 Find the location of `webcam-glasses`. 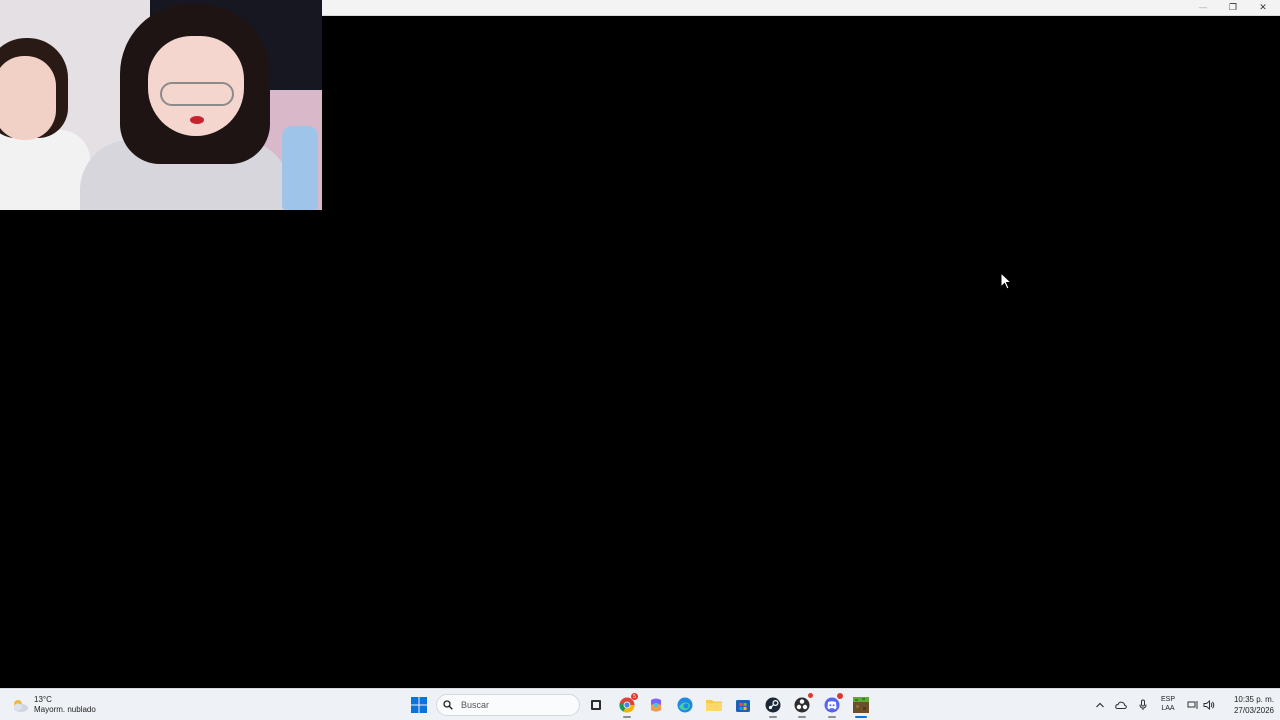

webcam-glasses is located at coordinates (197, 94).